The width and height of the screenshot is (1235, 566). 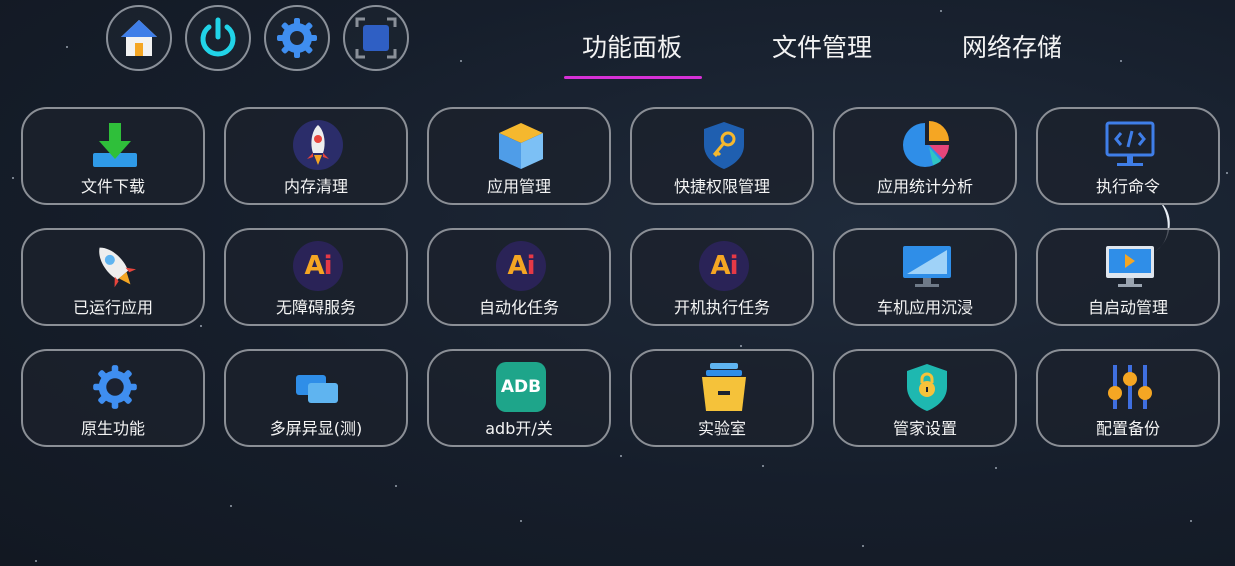 What do you see at coordinates (721, 428) in the screenshot?
I see `card-label: 实验室` at bounding box center [721, 428].